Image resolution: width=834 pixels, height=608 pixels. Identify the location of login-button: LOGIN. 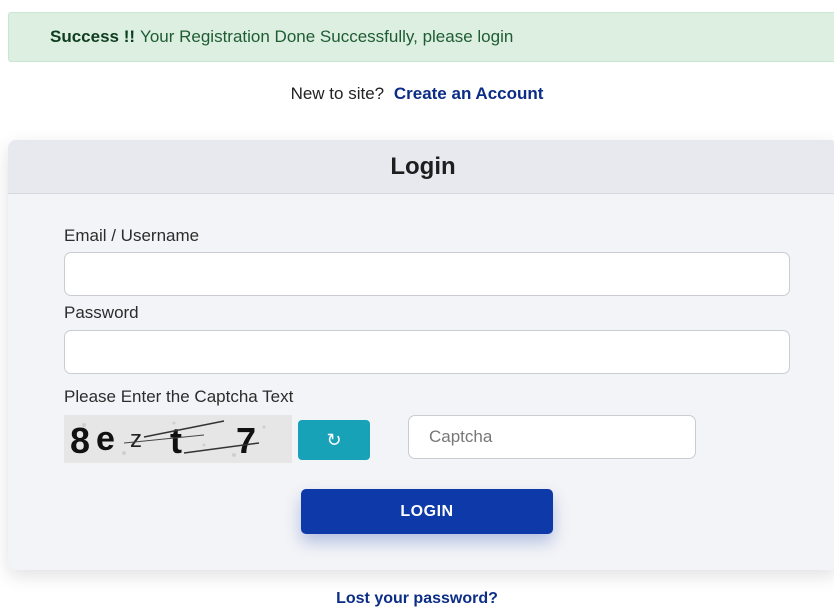
(427, 511).